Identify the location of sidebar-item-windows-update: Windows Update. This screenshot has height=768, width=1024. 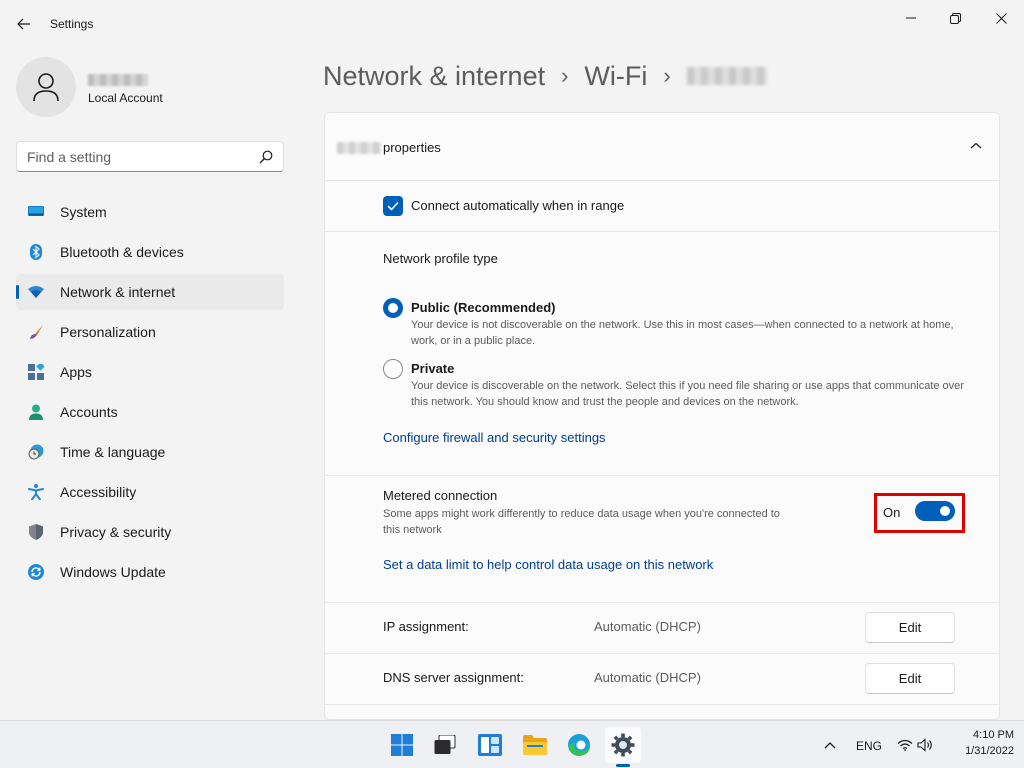
(150, 572).